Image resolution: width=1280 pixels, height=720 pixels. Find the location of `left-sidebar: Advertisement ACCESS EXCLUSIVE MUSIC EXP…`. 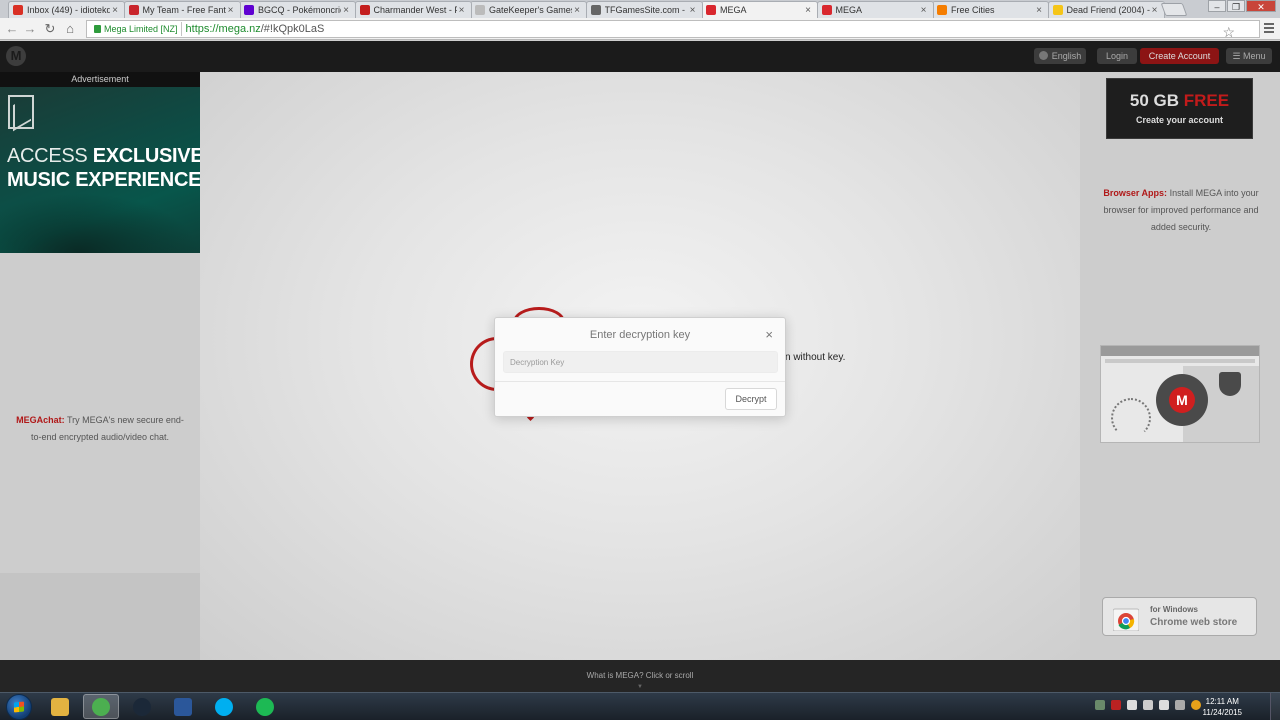

left-sidebar: Advertisement ACCESS EXCLUSIVE MUSIC EXP… is located at coordinates (100, 366).